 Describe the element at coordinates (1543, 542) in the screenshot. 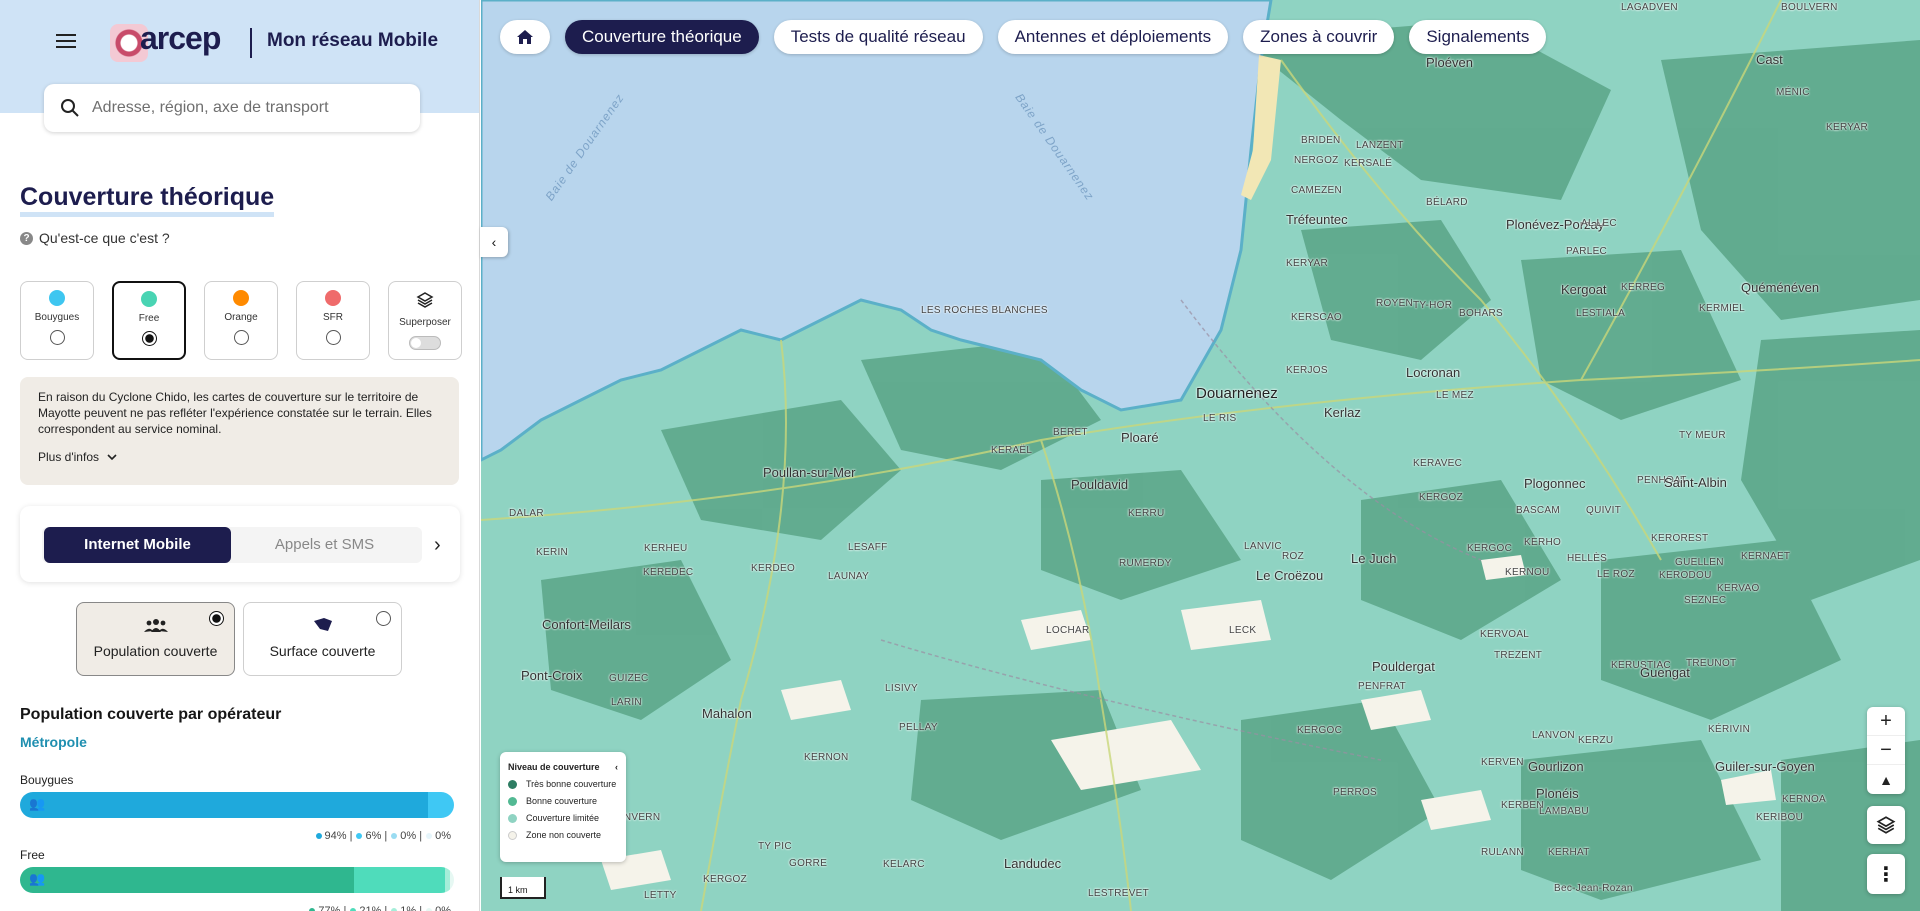

I see `map-place-label: KERHO` at that location.